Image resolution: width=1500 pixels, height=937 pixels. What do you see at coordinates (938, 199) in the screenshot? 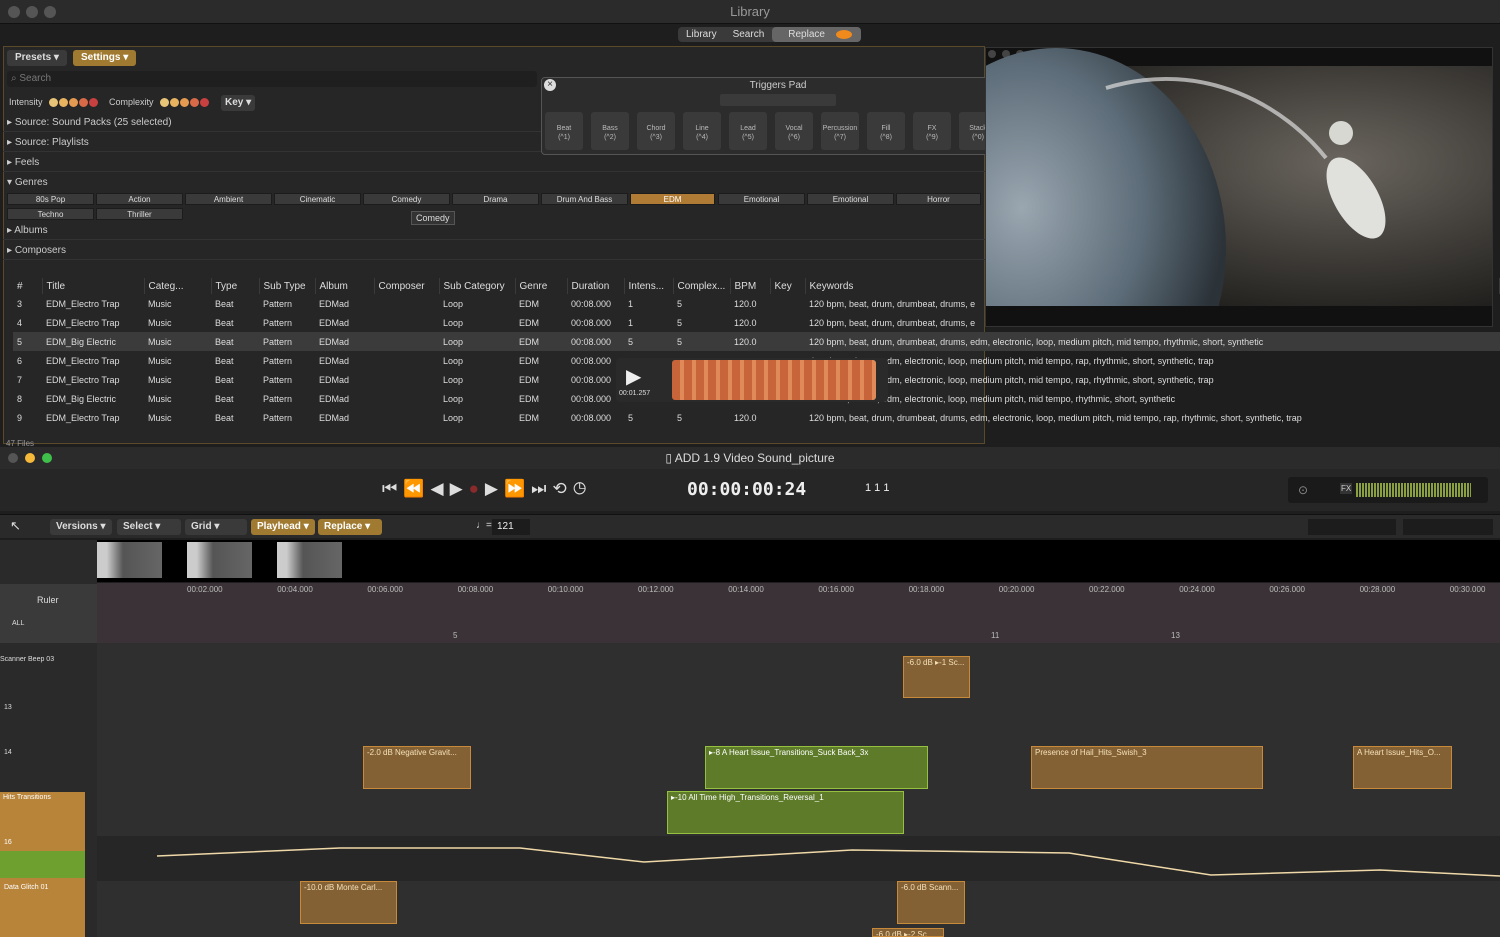
I see `genre-horror: Horror` at bounding box center [938, 199].